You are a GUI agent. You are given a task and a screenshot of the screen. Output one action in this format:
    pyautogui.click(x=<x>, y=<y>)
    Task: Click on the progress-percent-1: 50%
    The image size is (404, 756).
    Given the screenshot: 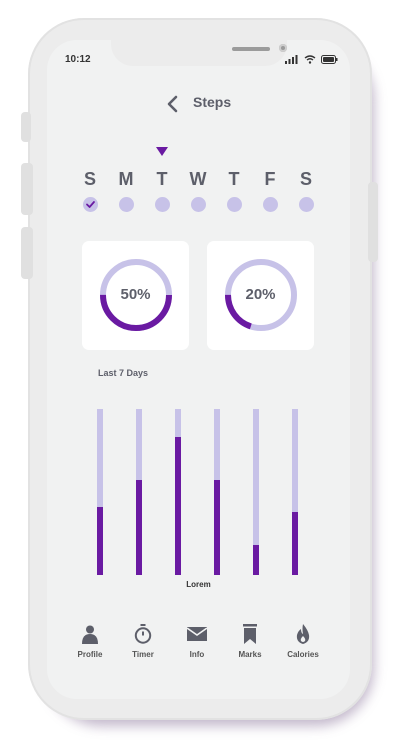 What is the action you would take?
    pyautogui.click(x=135, y=294)
    